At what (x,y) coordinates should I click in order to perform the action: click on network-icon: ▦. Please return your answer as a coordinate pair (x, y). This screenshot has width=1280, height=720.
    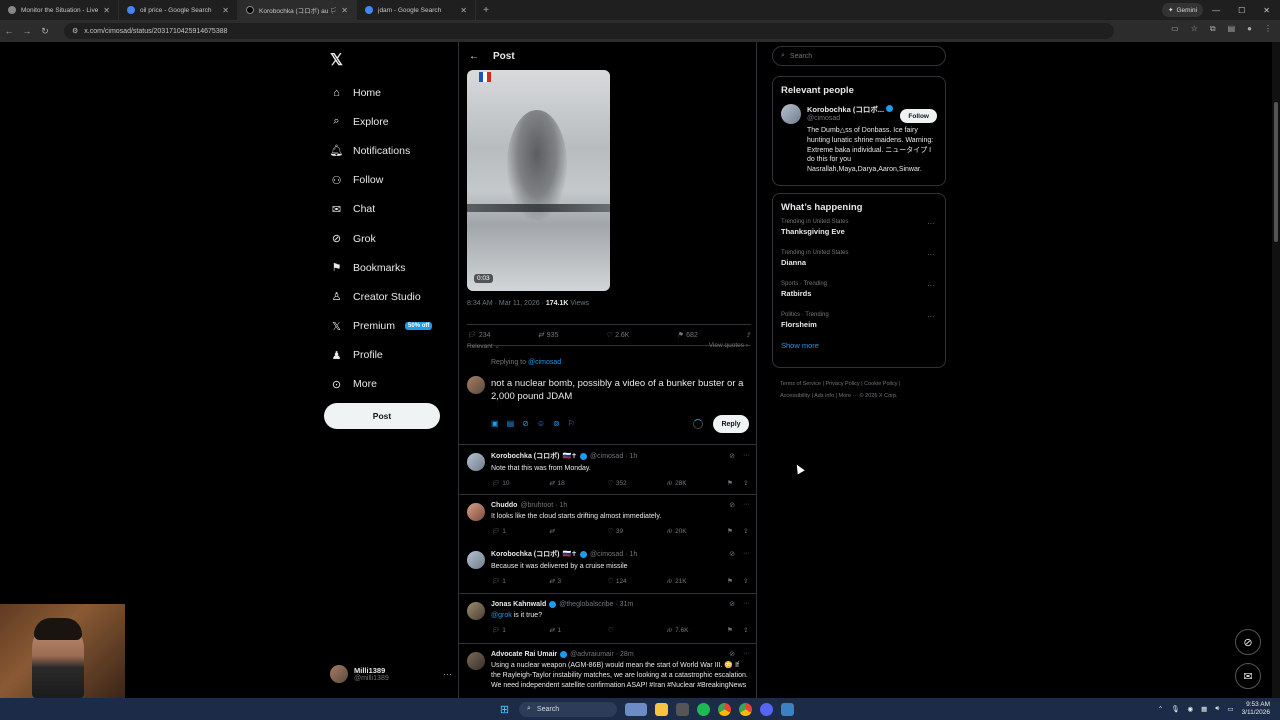
    Looking at the image, I should click on (1204, 709).